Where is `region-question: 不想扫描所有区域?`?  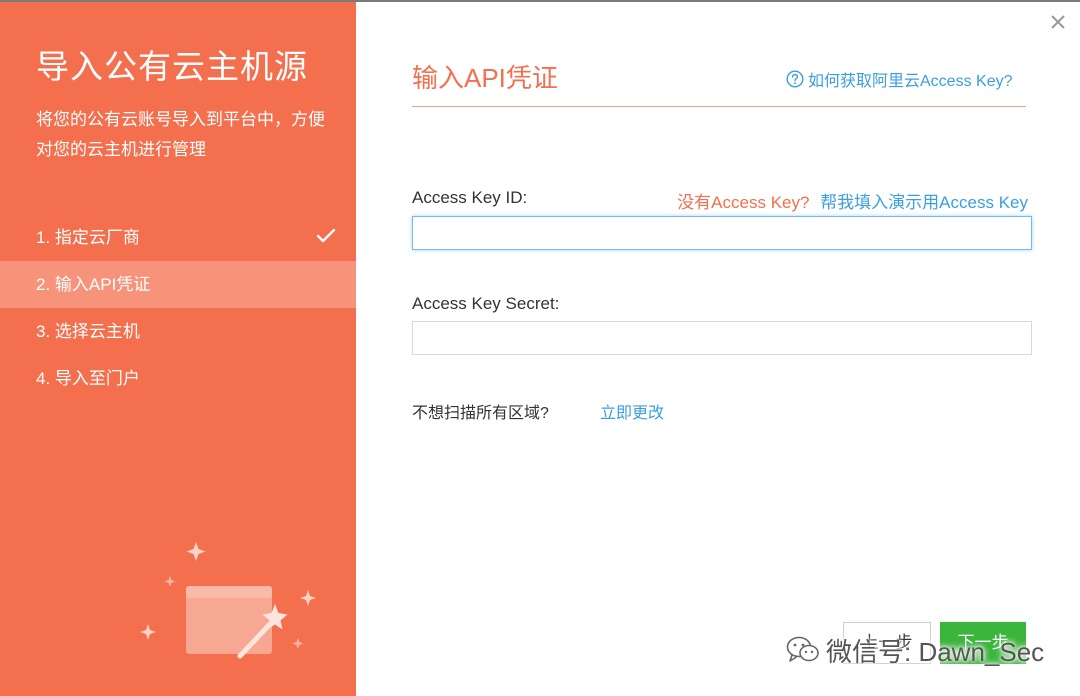 region-question: 不想扫描所有区域? is located at coordinates (480, 413).